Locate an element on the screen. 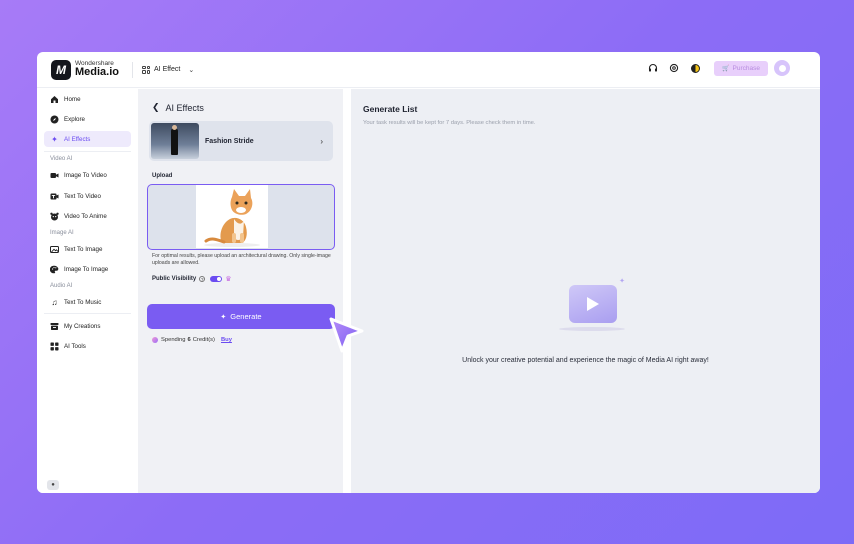  sidebar-item-label: My Creations is located at coordinates (82, 326).